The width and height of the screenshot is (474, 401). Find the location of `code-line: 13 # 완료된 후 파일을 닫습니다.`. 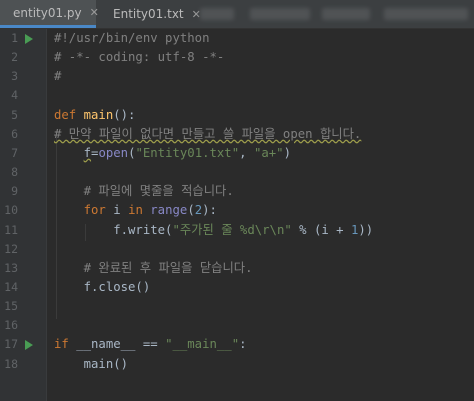

code-line: 13 # 완료된 후 파일을 닫습니다. is located at coordinates (237, 268).